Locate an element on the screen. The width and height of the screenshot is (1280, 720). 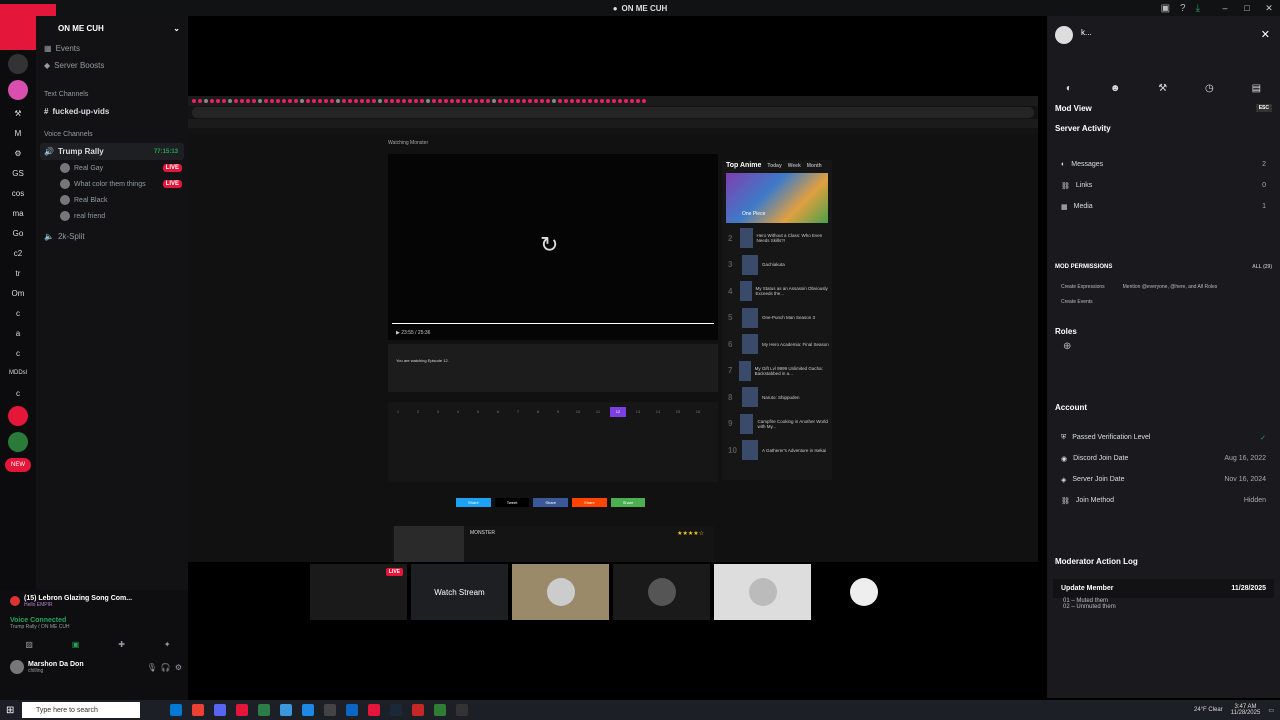
list-item: 6 My Hero Academia: Final Season is located at coordinates (777, 344).